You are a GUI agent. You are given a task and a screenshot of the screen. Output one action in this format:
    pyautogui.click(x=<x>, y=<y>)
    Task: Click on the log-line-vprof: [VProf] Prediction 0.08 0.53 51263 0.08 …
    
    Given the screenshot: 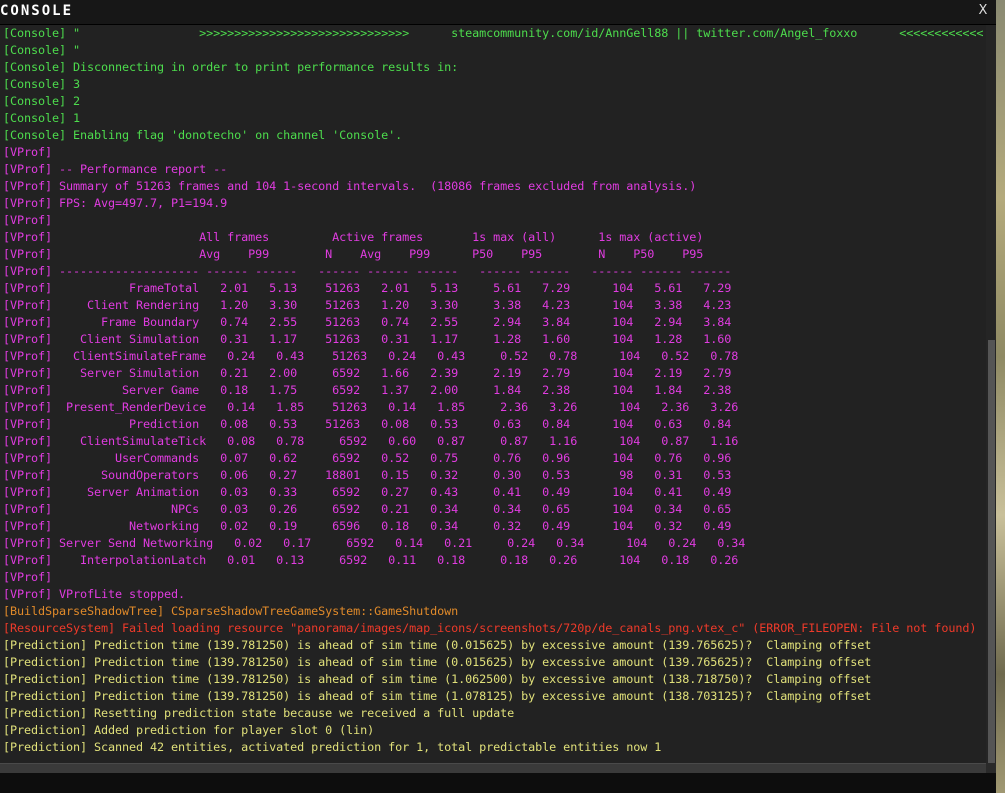 What is the action you would take?
    pyautogui.click(x=367, y=424)
    